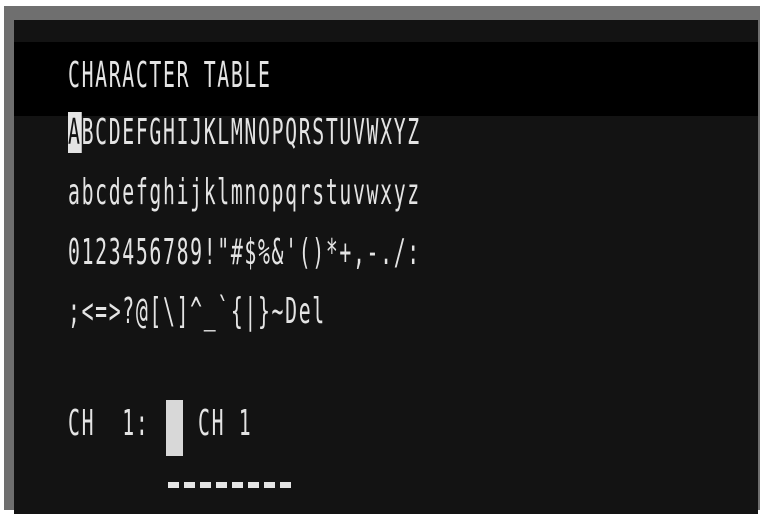  I want to click on screen-title: CHARACTER TABLE, so click(170, 75).